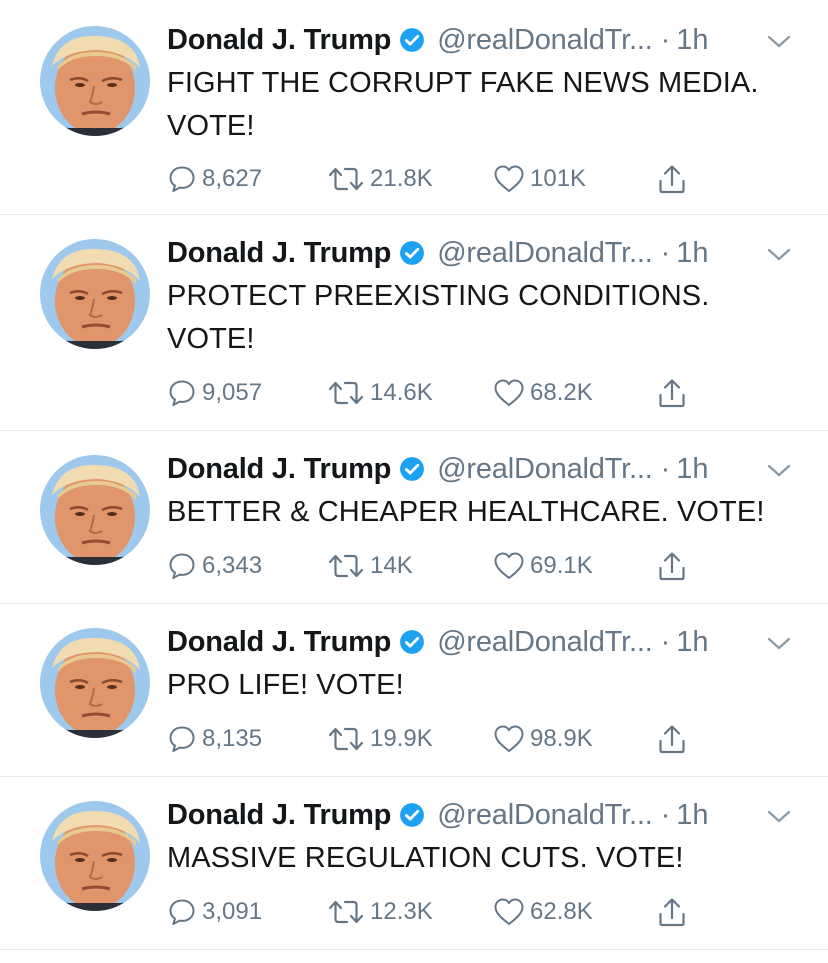 The image size is (828, 963). I want to click on tweet-text: MASSIVE REGULATION CUTS. VOTE!, so click(425, 858).